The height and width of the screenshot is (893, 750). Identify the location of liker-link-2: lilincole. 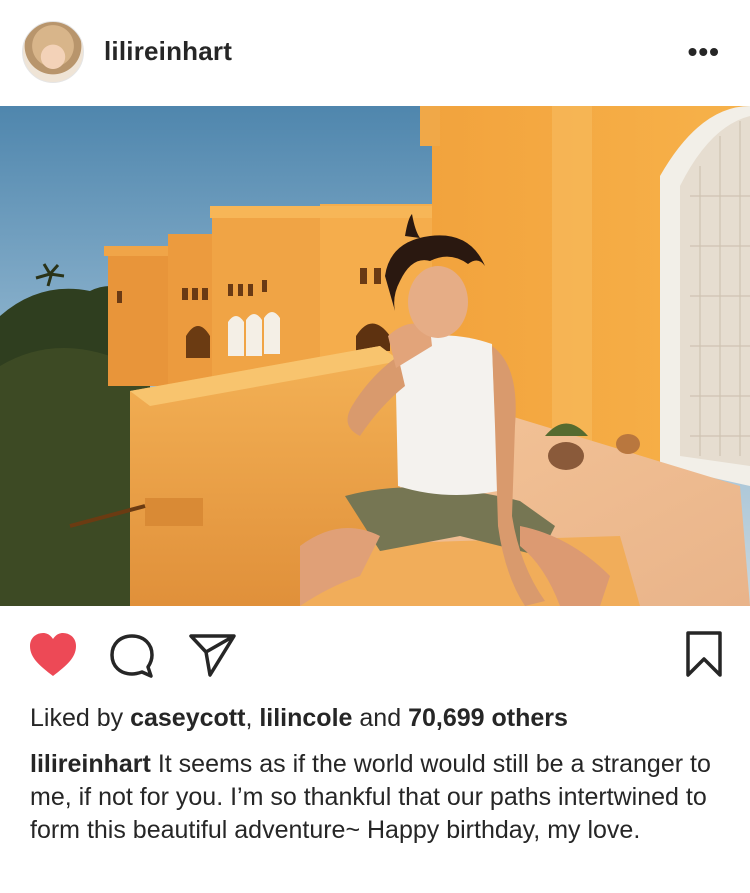
(305, 718).